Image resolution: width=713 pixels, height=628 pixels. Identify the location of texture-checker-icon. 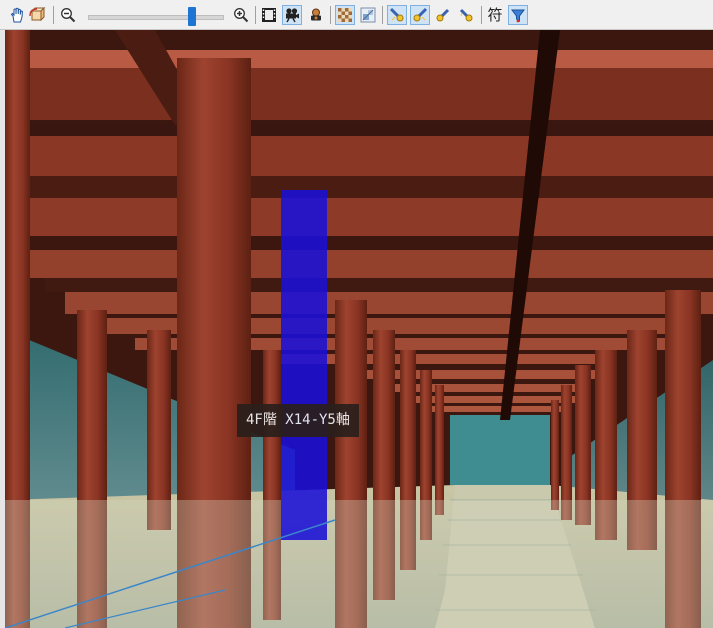
(345, 15).